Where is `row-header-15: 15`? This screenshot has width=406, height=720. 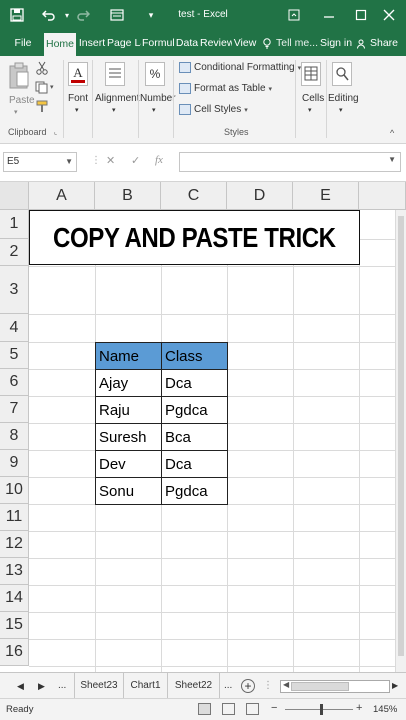 row-header-15: 15 is located at coordinates (14, 625).